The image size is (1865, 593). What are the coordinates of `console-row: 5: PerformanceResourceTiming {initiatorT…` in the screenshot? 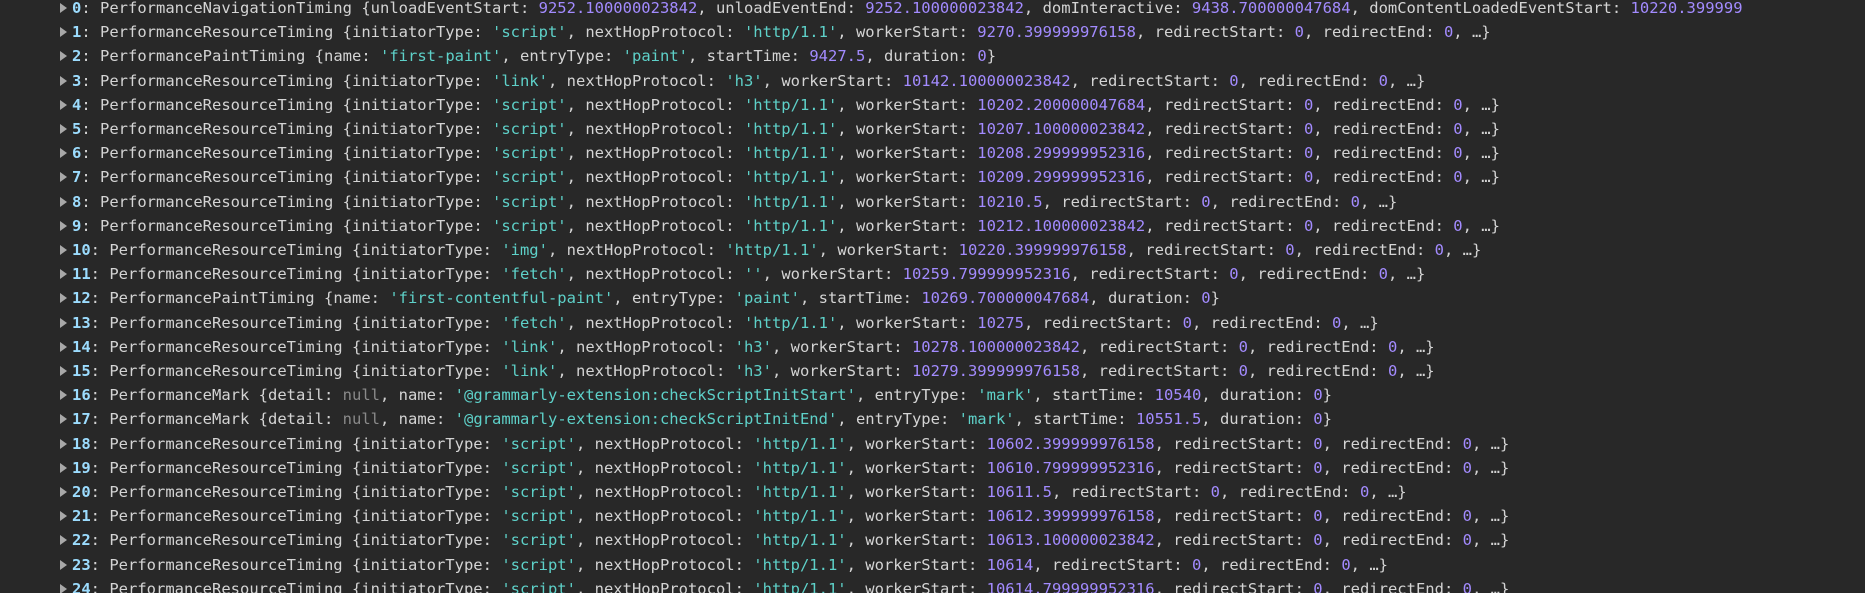 It's located at (750, 129).